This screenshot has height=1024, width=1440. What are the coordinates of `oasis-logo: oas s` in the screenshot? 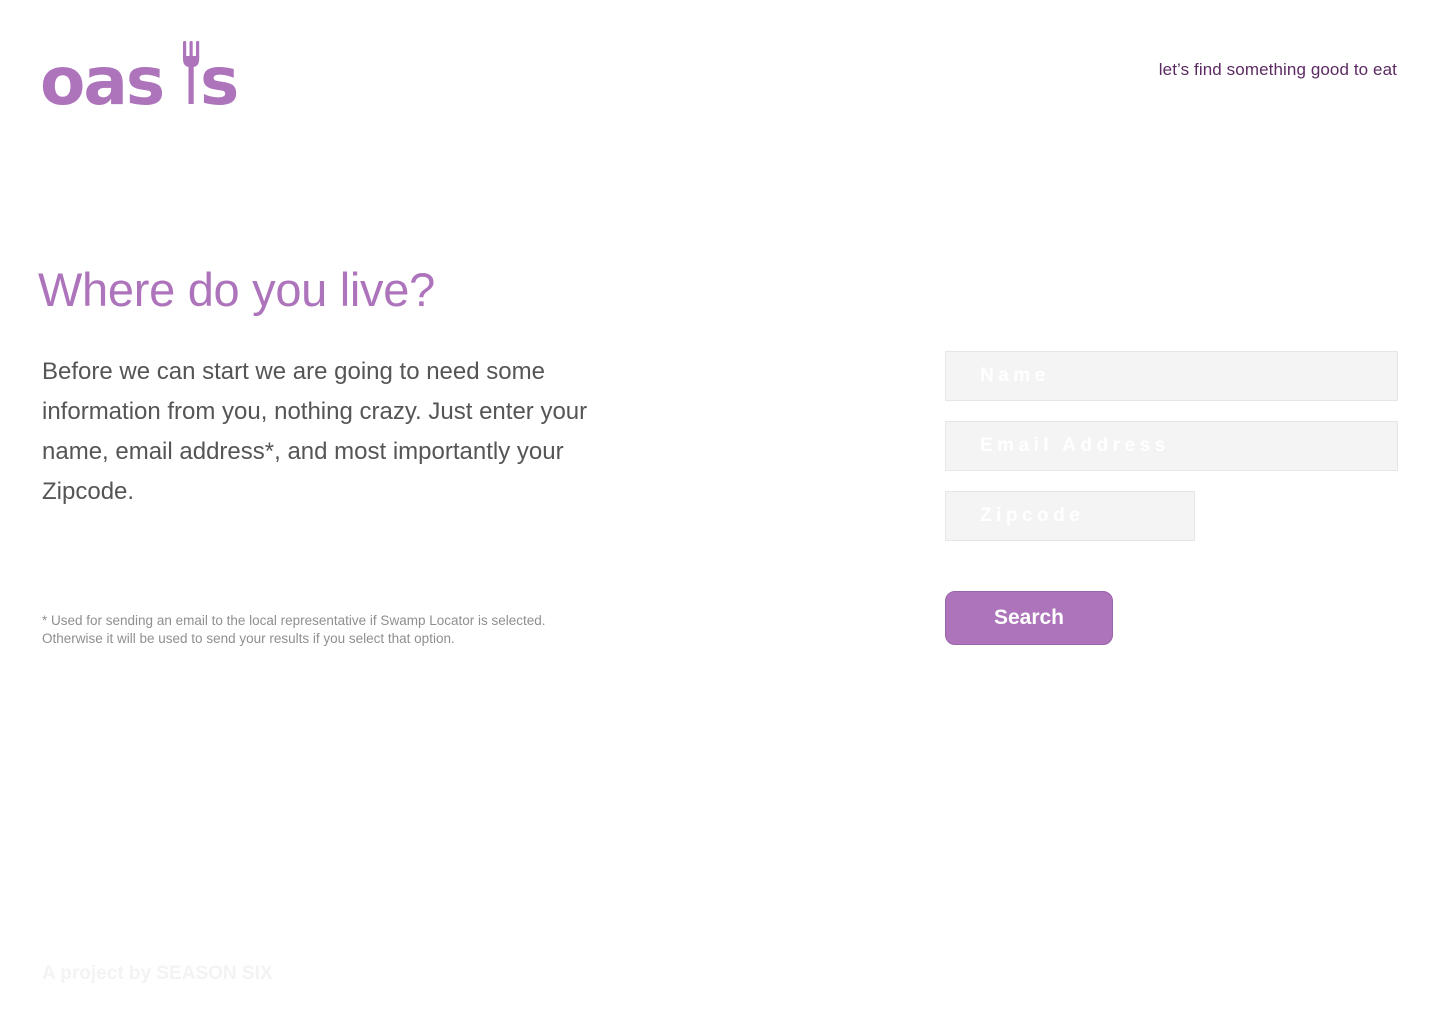 It's located at (142, 72).